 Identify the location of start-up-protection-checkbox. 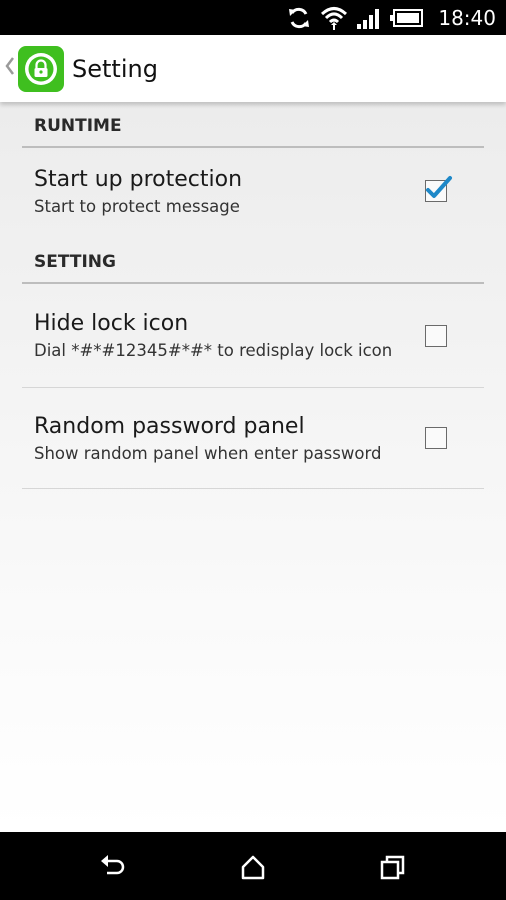
(438, 189).